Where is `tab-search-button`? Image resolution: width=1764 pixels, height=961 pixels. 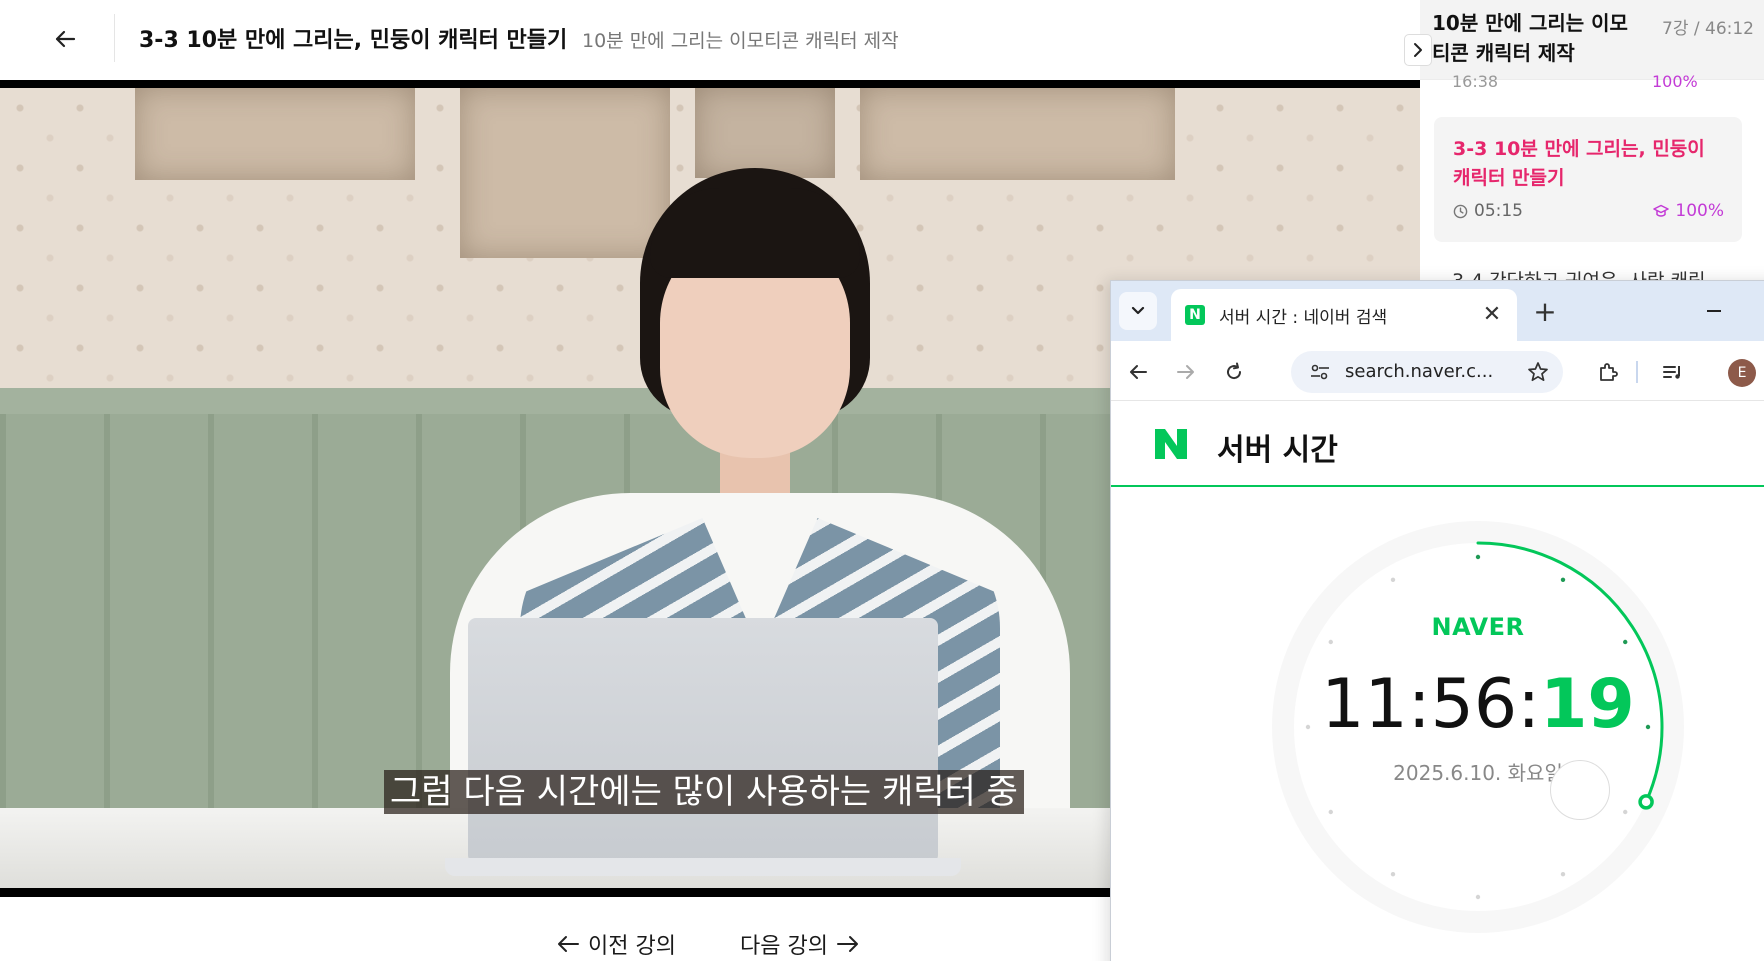
tab-search-button is located at coordinates (1138, 311).